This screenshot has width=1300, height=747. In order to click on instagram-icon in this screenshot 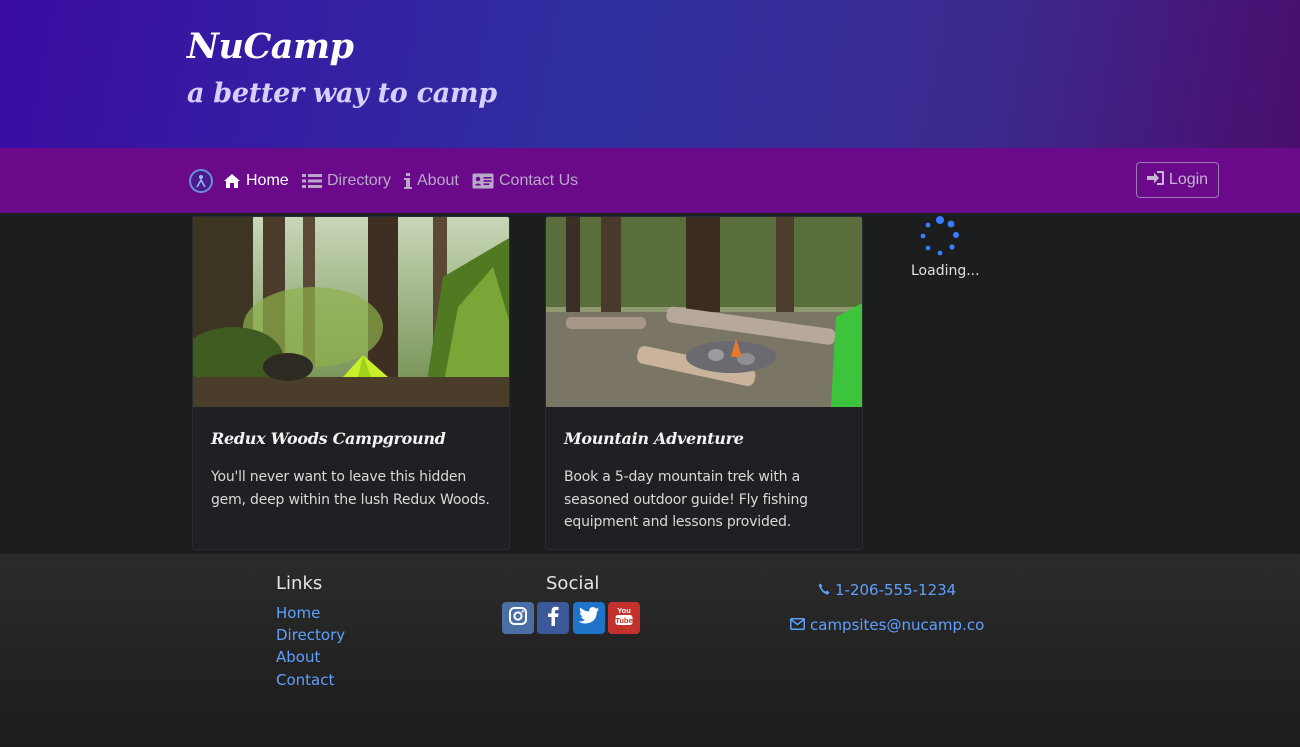, I will do `click(518, 618)`.